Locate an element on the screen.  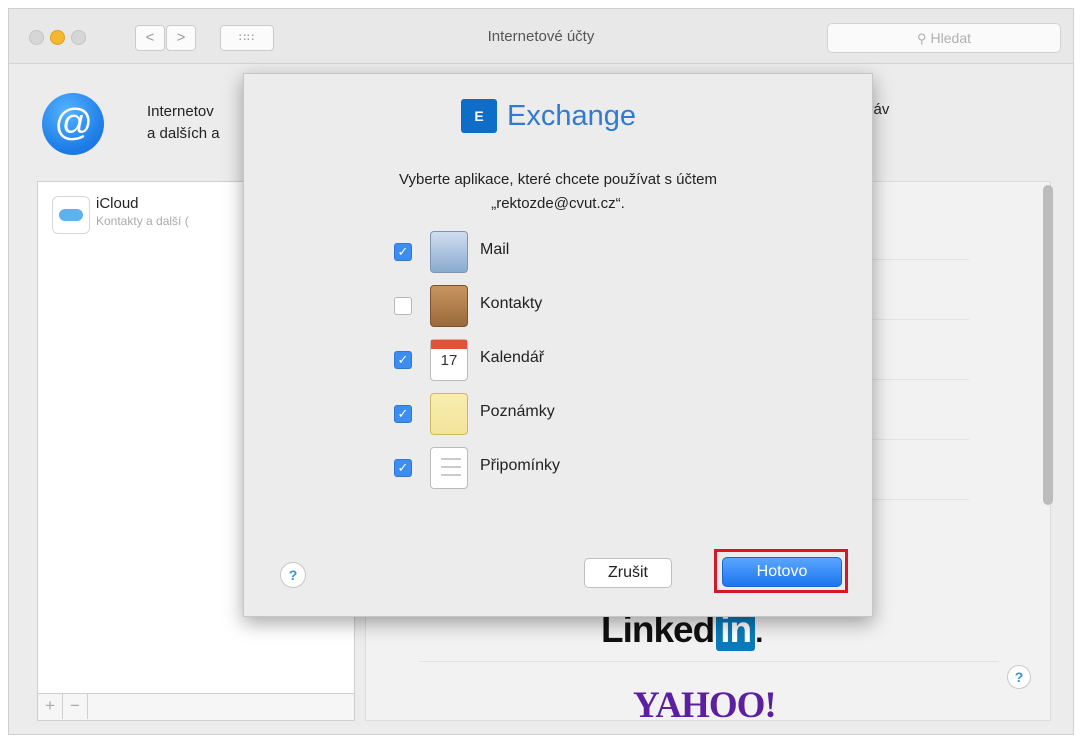
help-button: ? is located at coordinates (1019, 677).